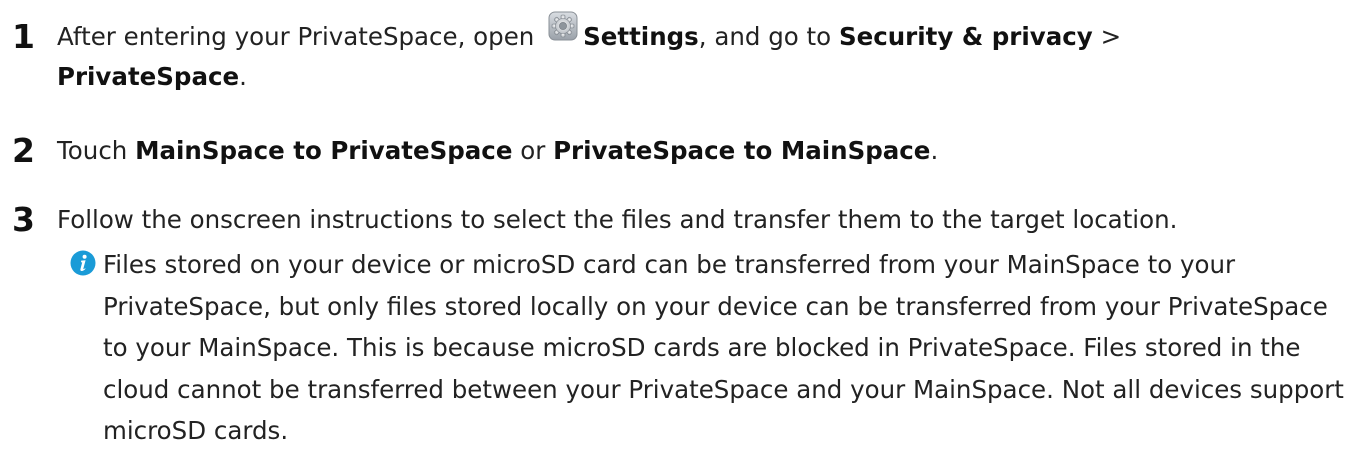 The height and width of the screenshot is (463, 1351). I want to click on step-1-text-start: After entering your PrivateSpace, open, so click(300, 36).